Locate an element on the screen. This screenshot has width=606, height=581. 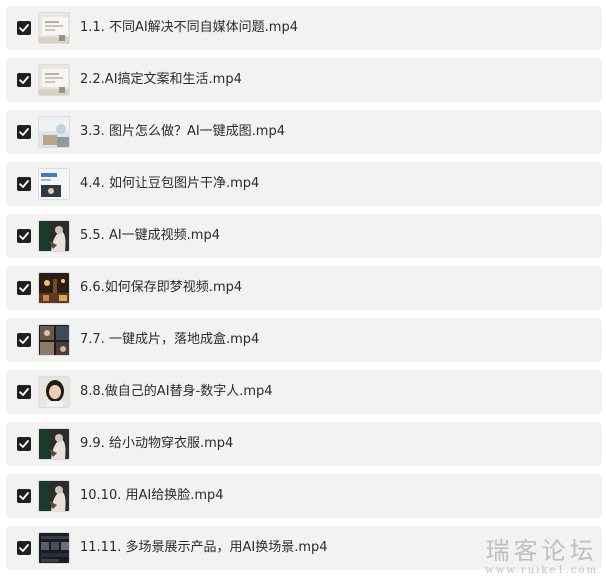
file-row: 8.8.做自己的AI替身-数字人.mp4 is located at coordinates (304, 392).